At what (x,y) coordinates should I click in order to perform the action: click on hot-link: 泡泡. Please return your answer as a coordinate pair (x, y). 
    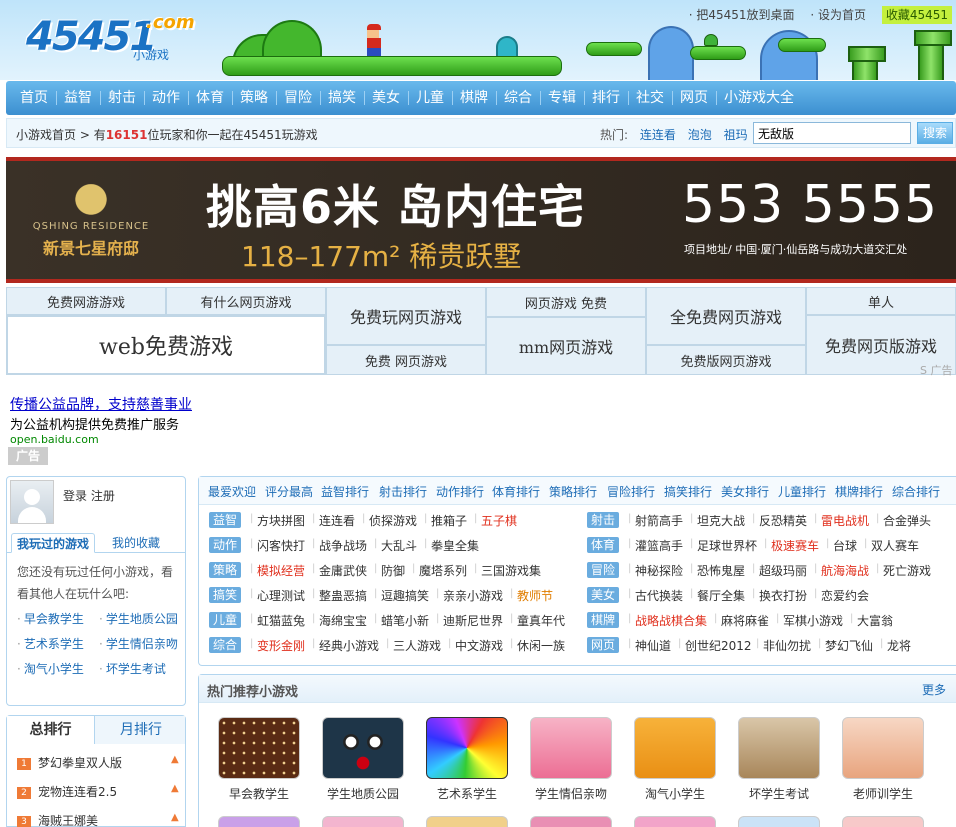
    Looking at the image, I should click on (700, 135).